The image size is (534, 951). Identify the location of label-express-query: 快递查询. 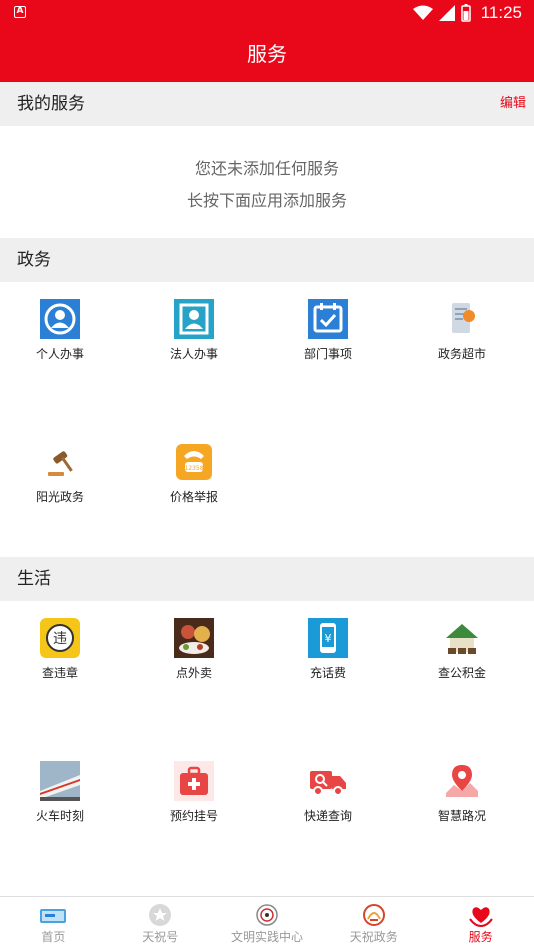
(327, 816).